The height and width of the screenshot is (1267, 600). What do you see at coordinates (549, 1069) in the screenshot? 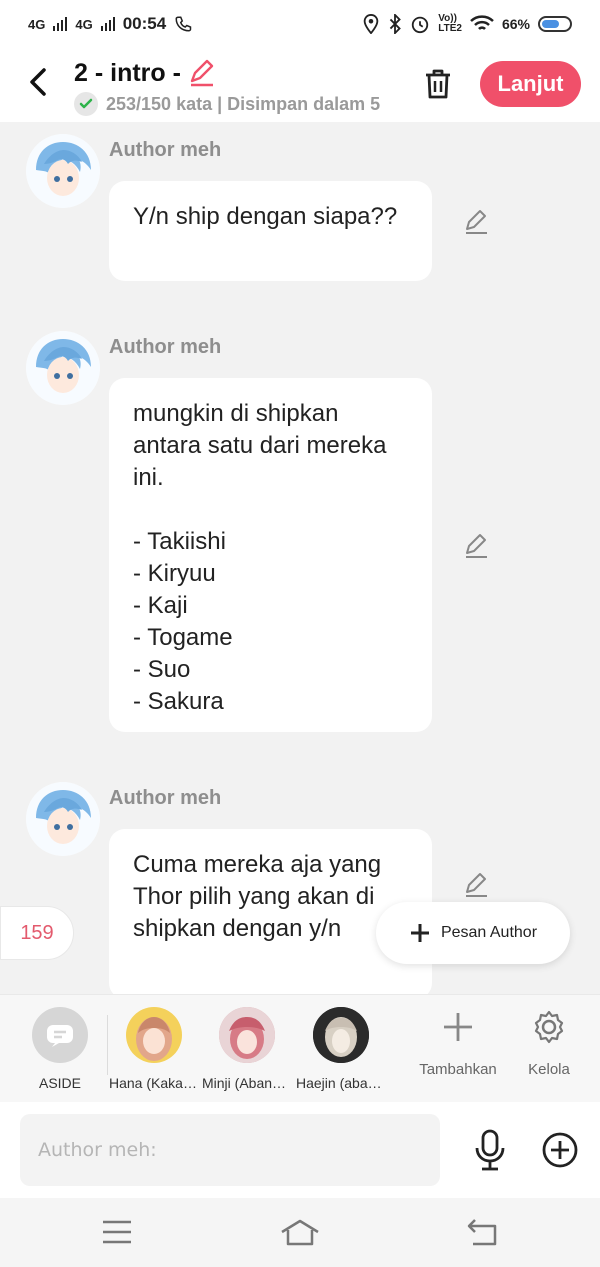
I see `manage-label: Kelola` at bounding box center [549, 1069].